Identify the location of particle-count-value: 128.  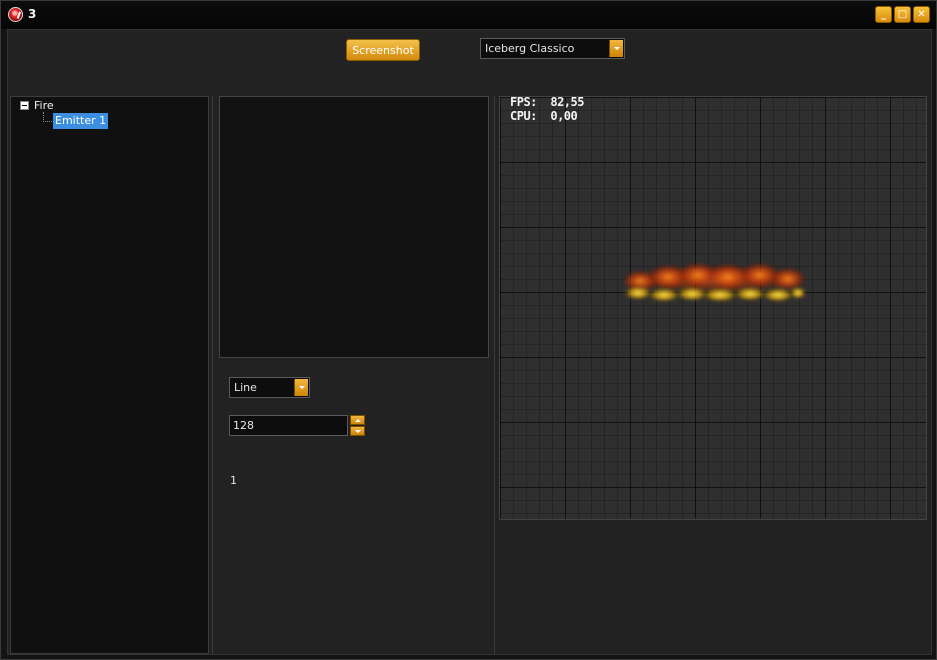
(243, 425).